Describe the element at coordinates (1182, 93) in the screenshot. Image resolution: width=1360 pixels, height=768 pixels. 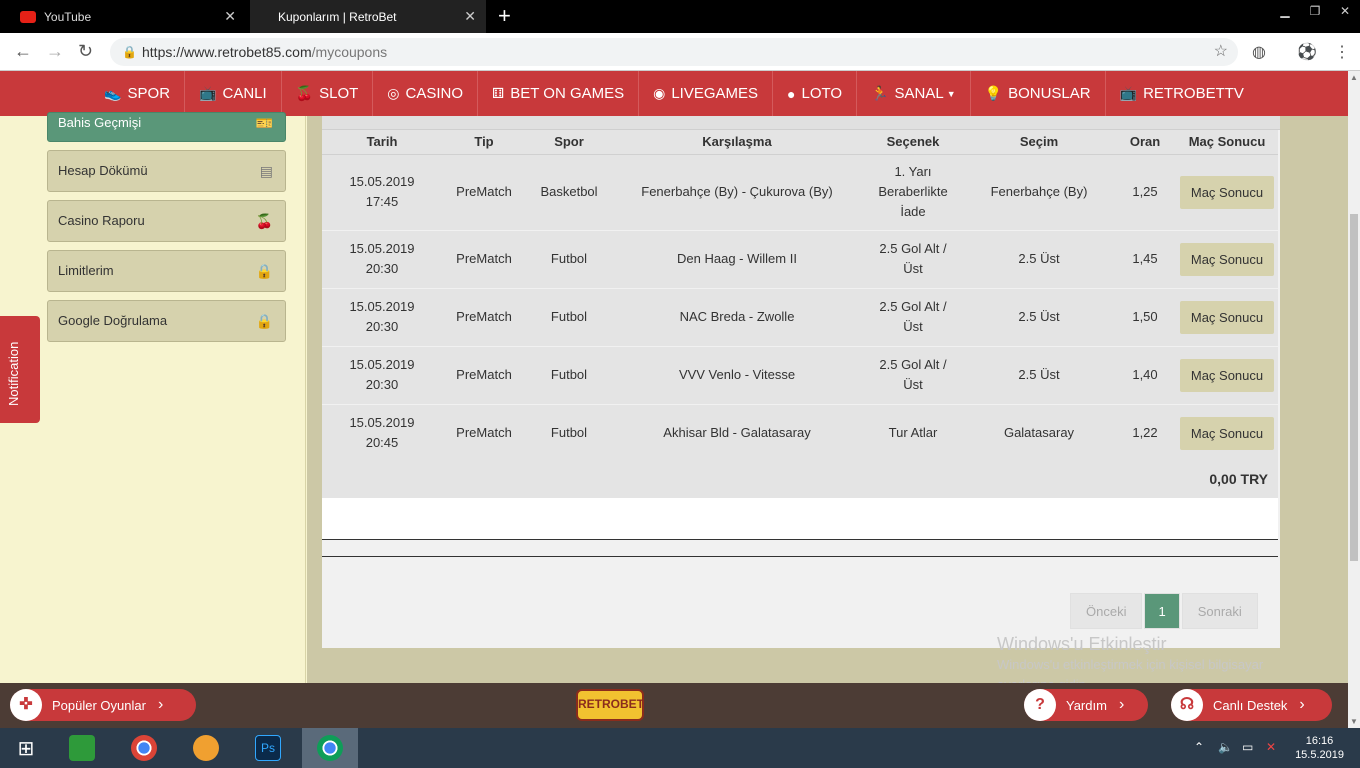
I see `nav-retrobettv: 📺 RETROBETTV` at that location.